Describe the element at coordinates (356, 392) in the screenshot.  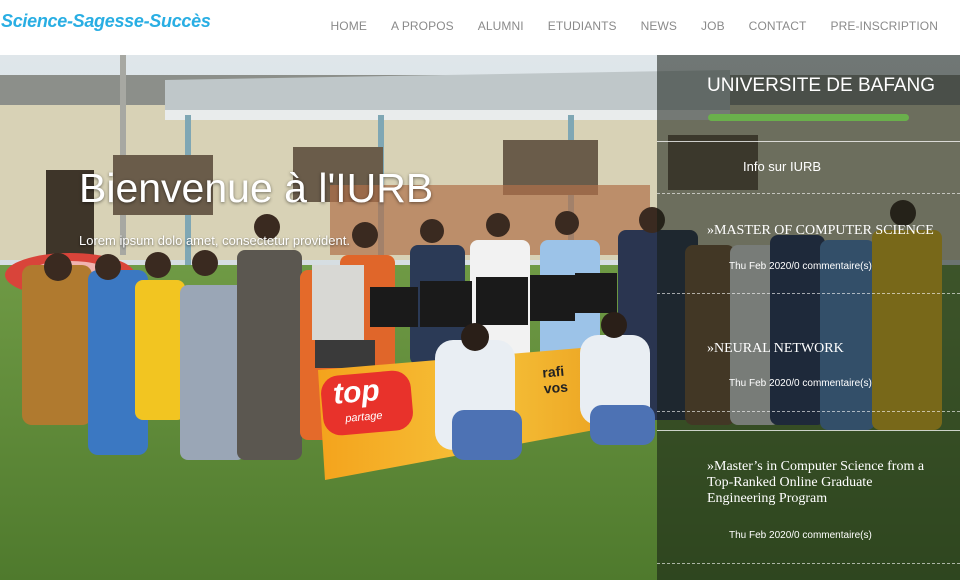
I see `banner-logo-text: top` at that location.